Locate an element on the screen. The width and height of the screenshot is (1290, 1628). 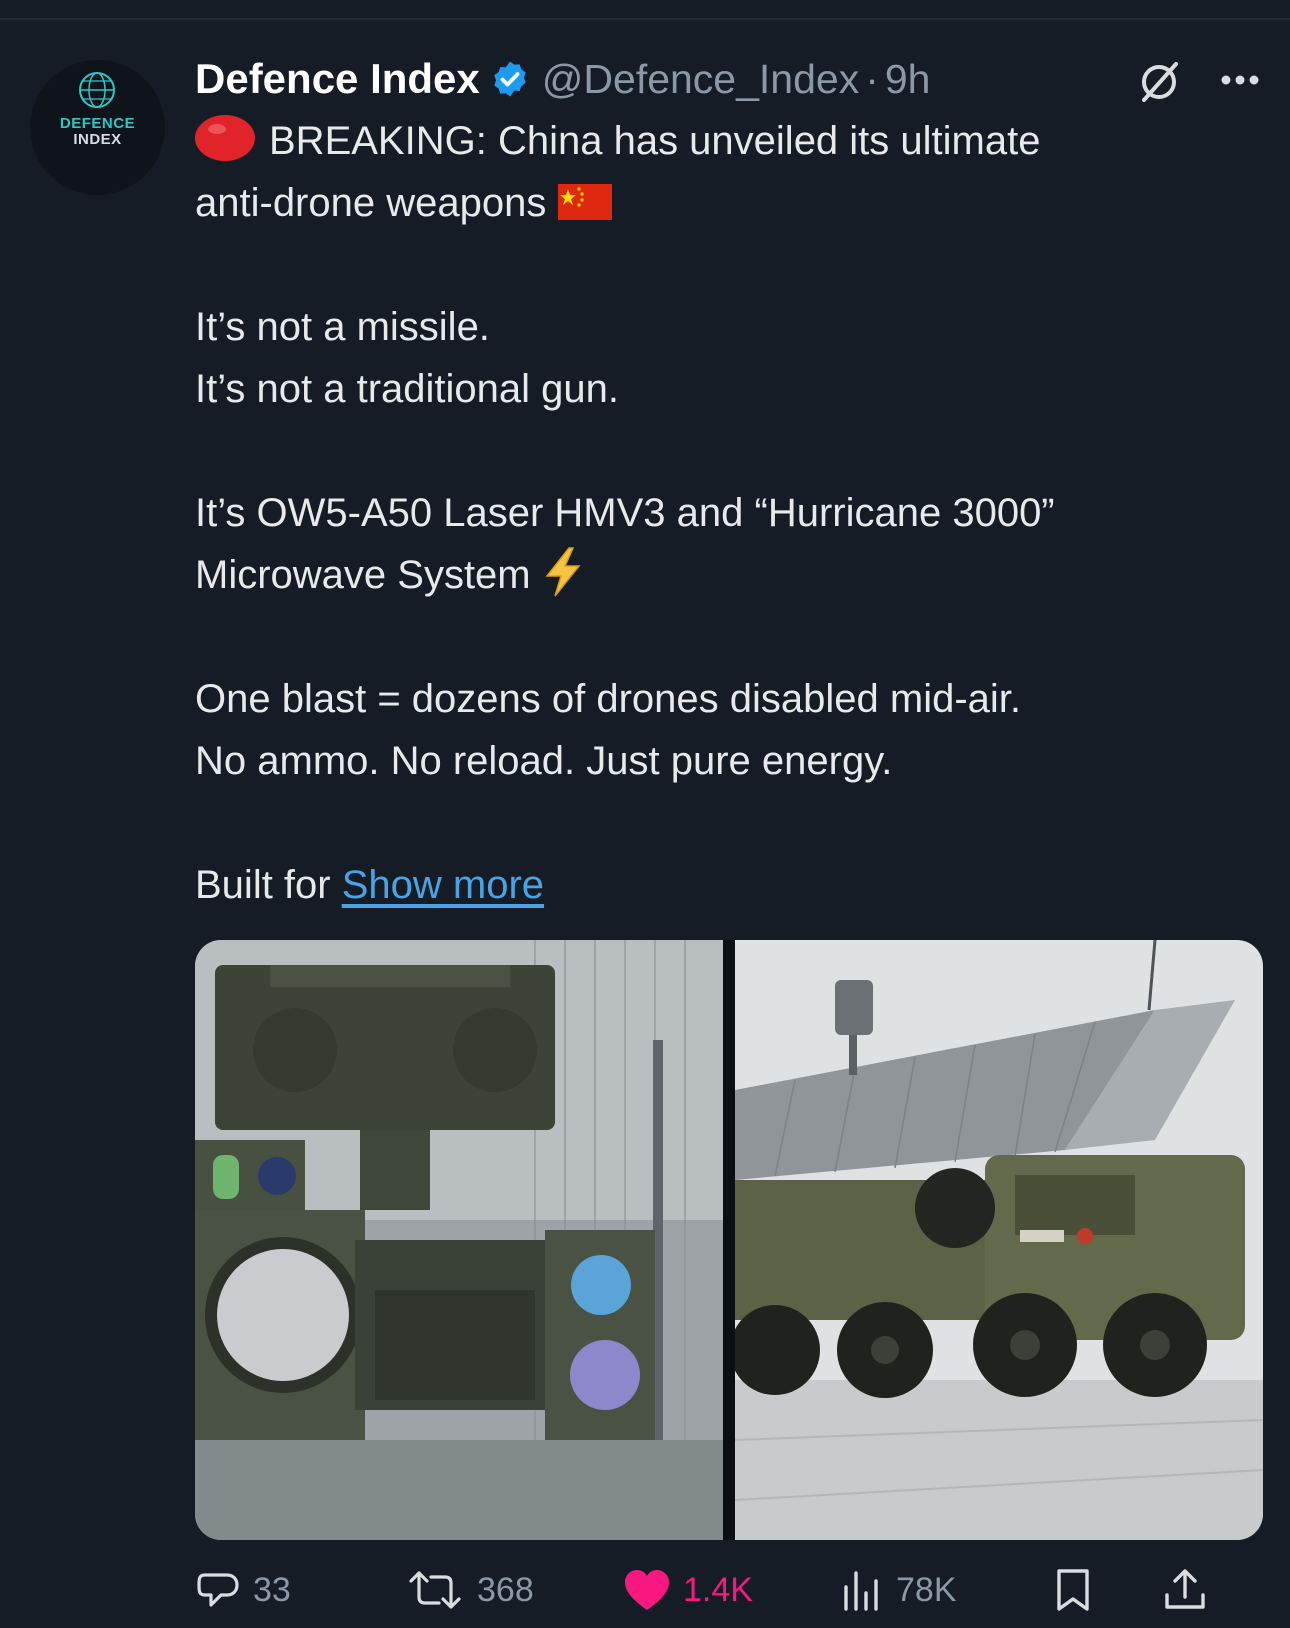
text-line-8: No ammo. No reload. Just pure energy. is located at coordinates (544, 761).